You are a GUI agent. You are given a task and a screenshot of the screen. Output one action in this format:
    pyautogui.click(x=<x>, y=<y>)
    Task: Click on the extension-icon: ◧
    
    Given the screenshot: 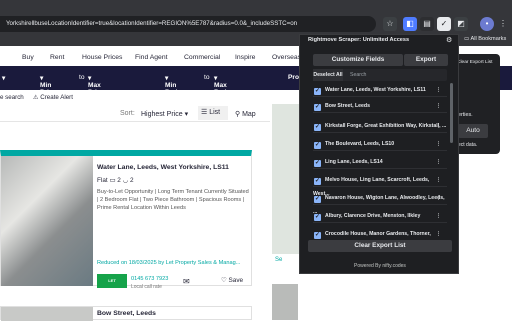 What is the action you would take?
    pyautogui.click(x=410, y=24)
    